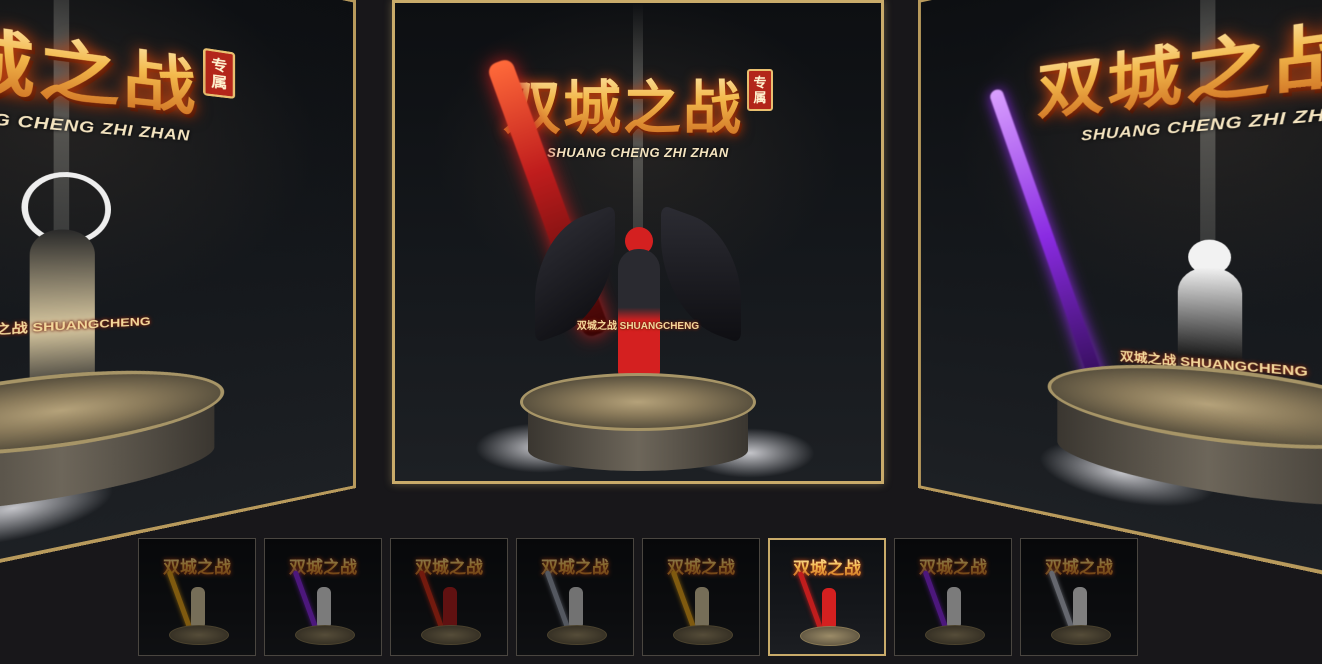  What do you see at coordinates (827, 566) in the screenshot?
I see `thumbnail-logo: 双城之战` at bounding box center [827, 566].